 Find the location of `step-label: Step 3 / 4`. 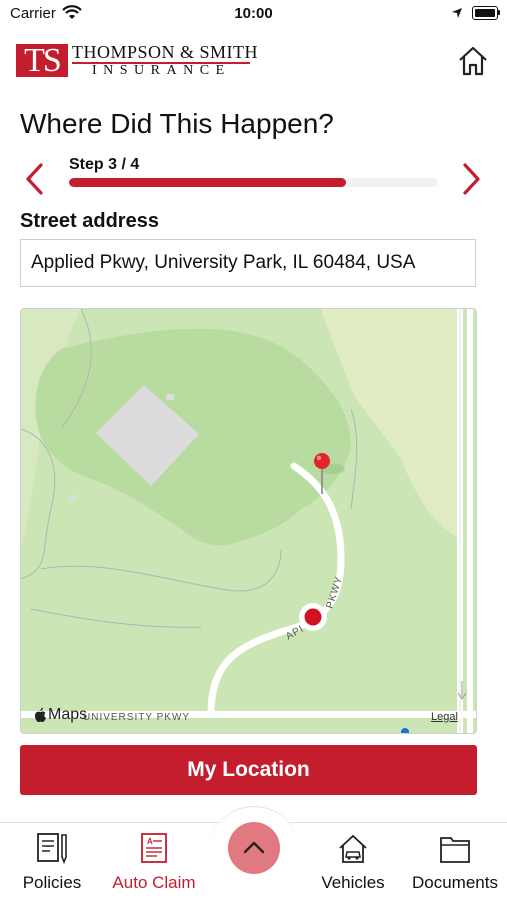

step-label: Step 3 / 4 is located at coordinates (104, 164).